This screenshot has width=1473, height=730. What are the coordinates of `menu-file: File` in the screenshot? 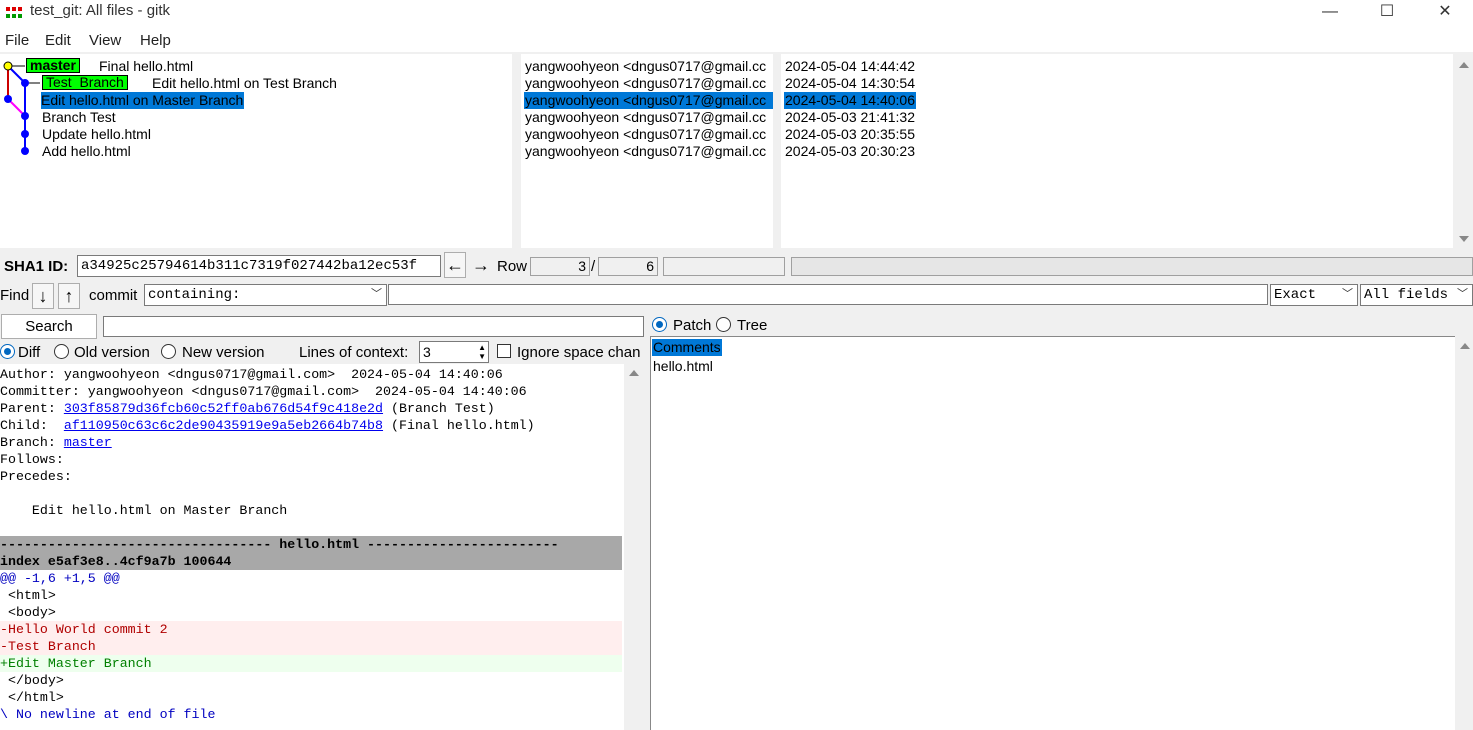 It's located at (17, 40).